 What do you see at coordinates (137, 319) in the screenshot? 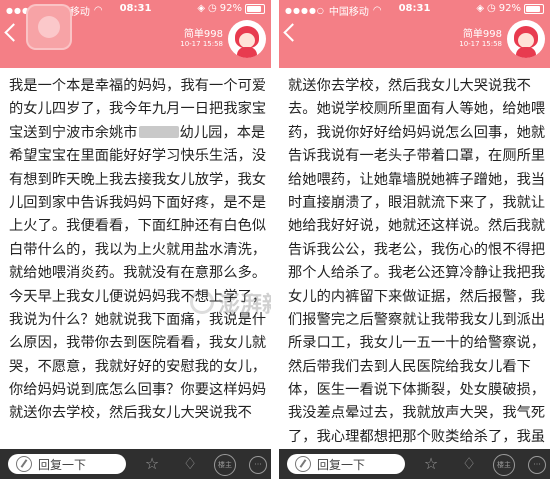
I see `text-line: 我说为什么？她就说我下面痛，我说是什` at bounding box center [137, 319].